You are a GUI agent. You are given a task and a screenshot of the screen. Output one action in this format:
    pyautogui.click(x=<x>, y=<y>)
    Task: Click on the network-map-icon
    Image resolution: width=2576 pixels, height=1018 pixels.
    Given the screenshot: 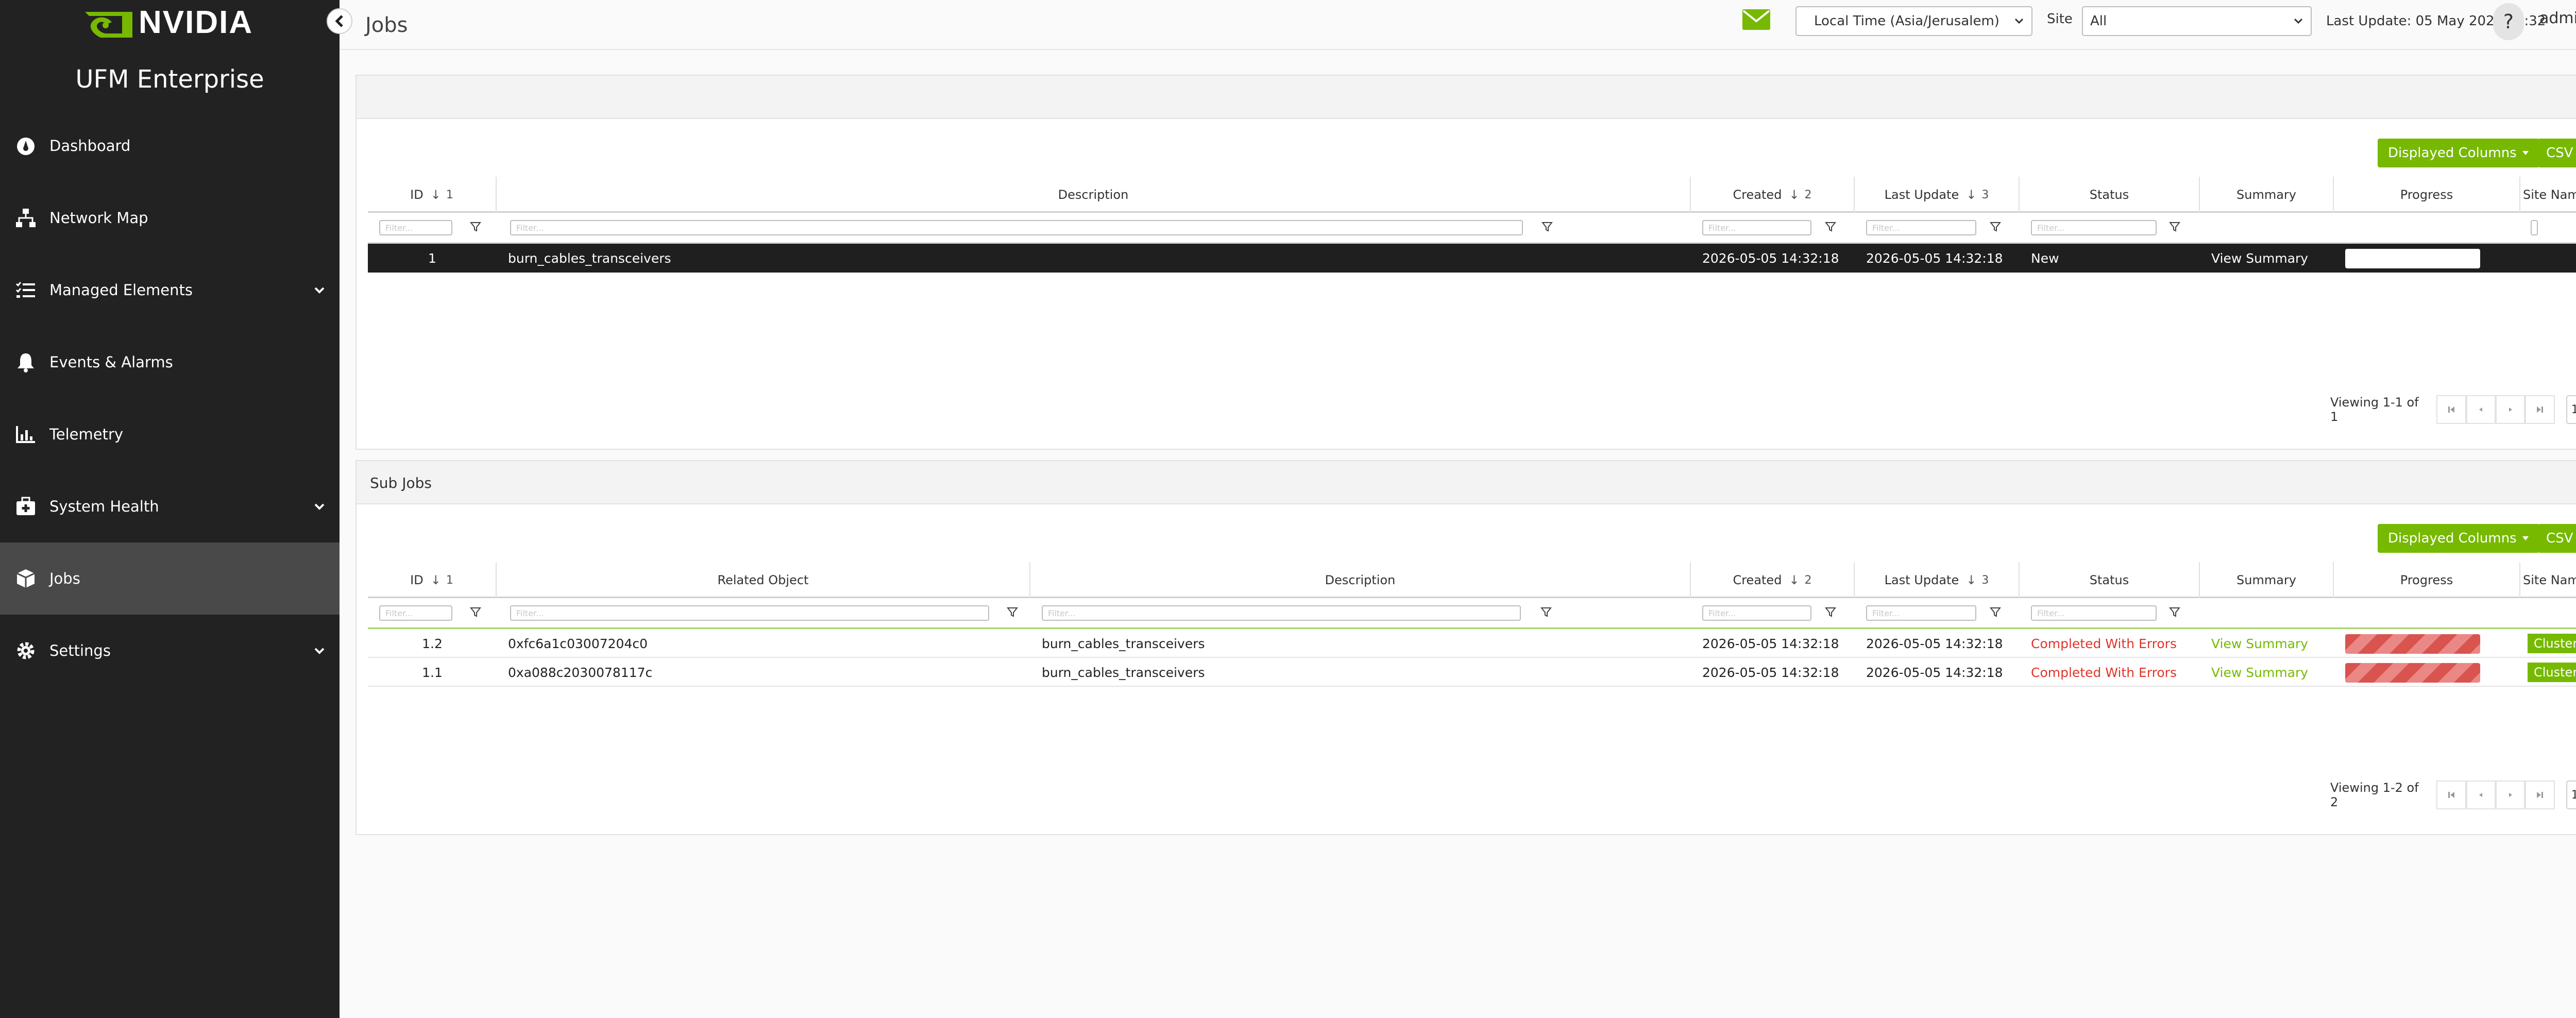 What is the action you would take?
    pyautogui.click(x=25, y=218)
    